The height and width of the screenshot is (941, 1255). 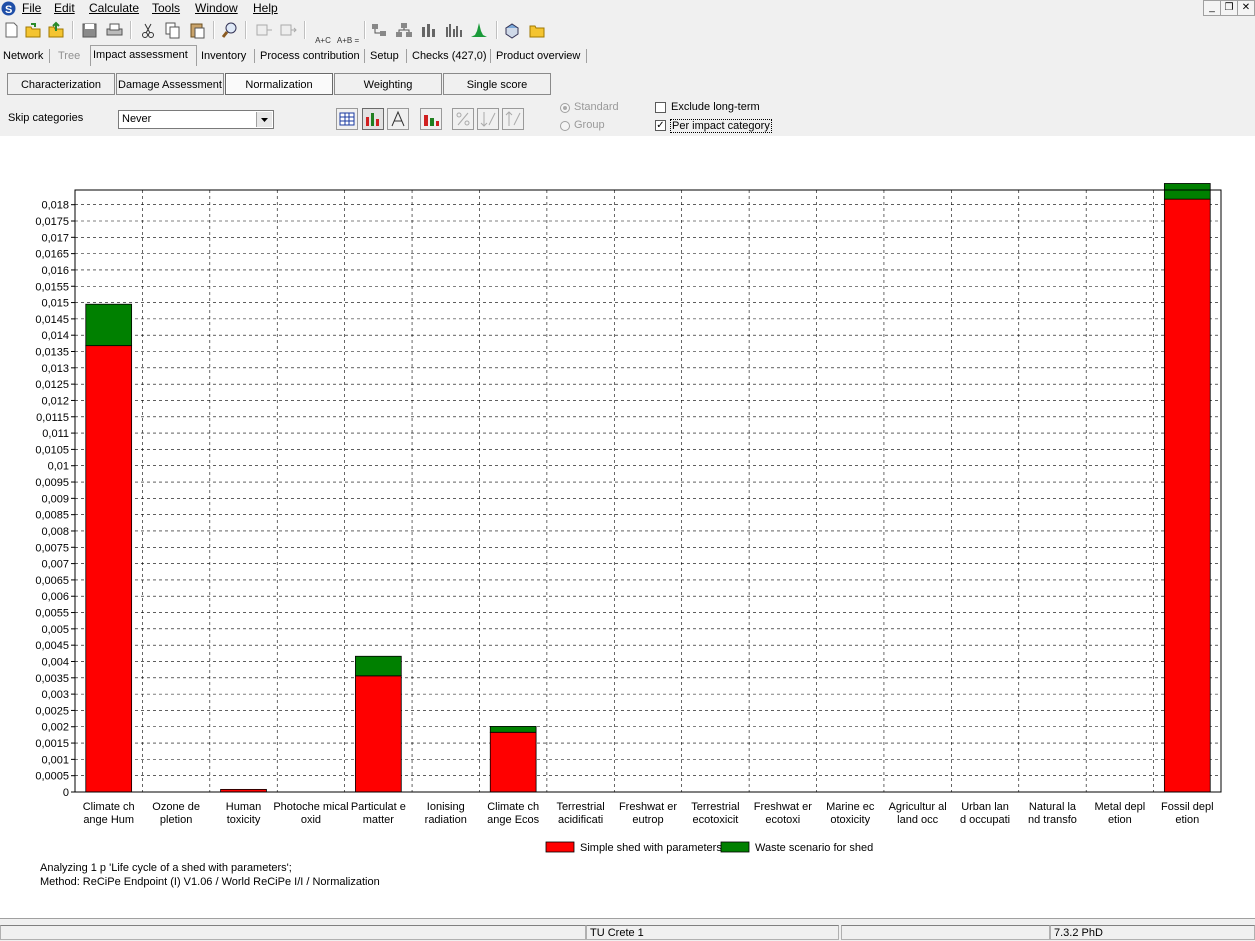 I want to click on menu-window: Window, so click(x=216, y=8).